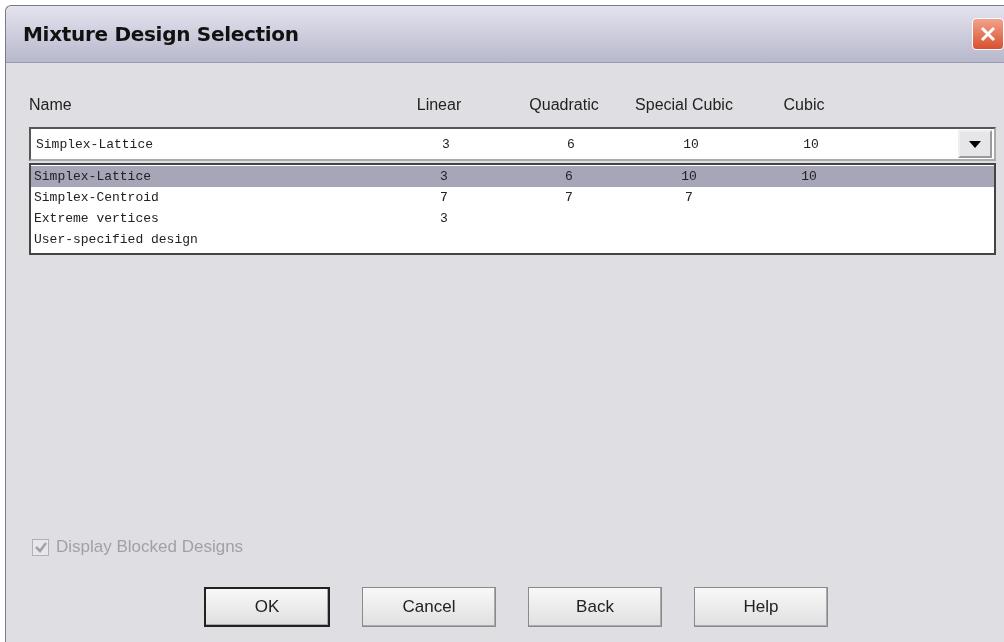 This screenshot has width=1004, height=642. Describe the element at coordinates (95, 144) in the screenshot. I see `combo-value: Simplex-Lattice` at that location.